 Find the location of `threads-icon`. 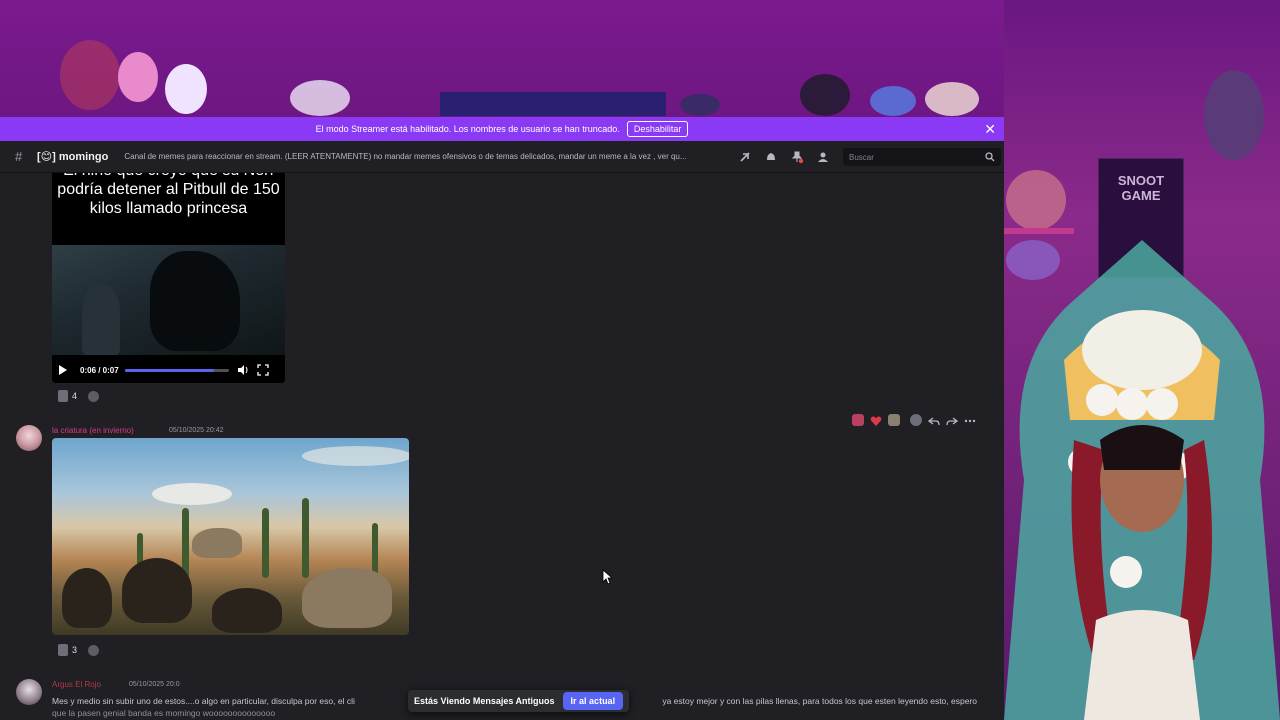

threads-icon is located at coordinates (745, 157).